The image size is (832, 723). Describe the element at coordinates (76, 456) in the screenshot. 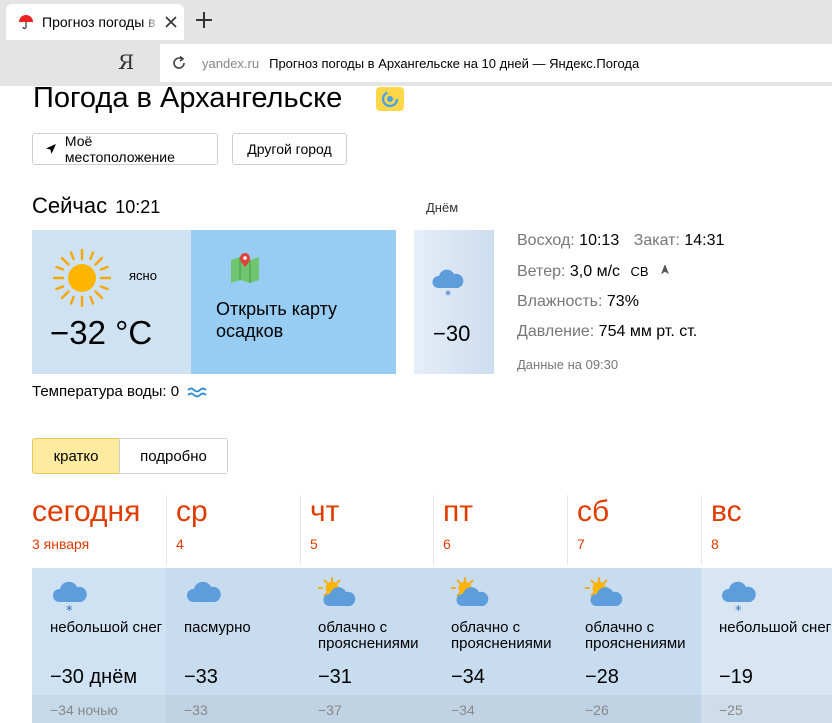

I see `view-short-toggle: кратко` at that location.